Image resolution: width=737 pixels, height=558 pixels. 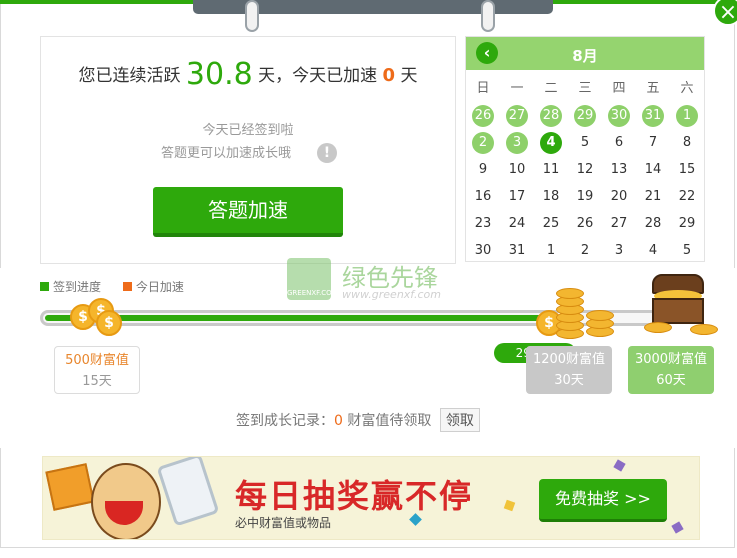 What do you see at coordinates (318, 76) in the screenshot?
I see `active-days-unit: 天，今天已加速` at bounding box center [318, 76].